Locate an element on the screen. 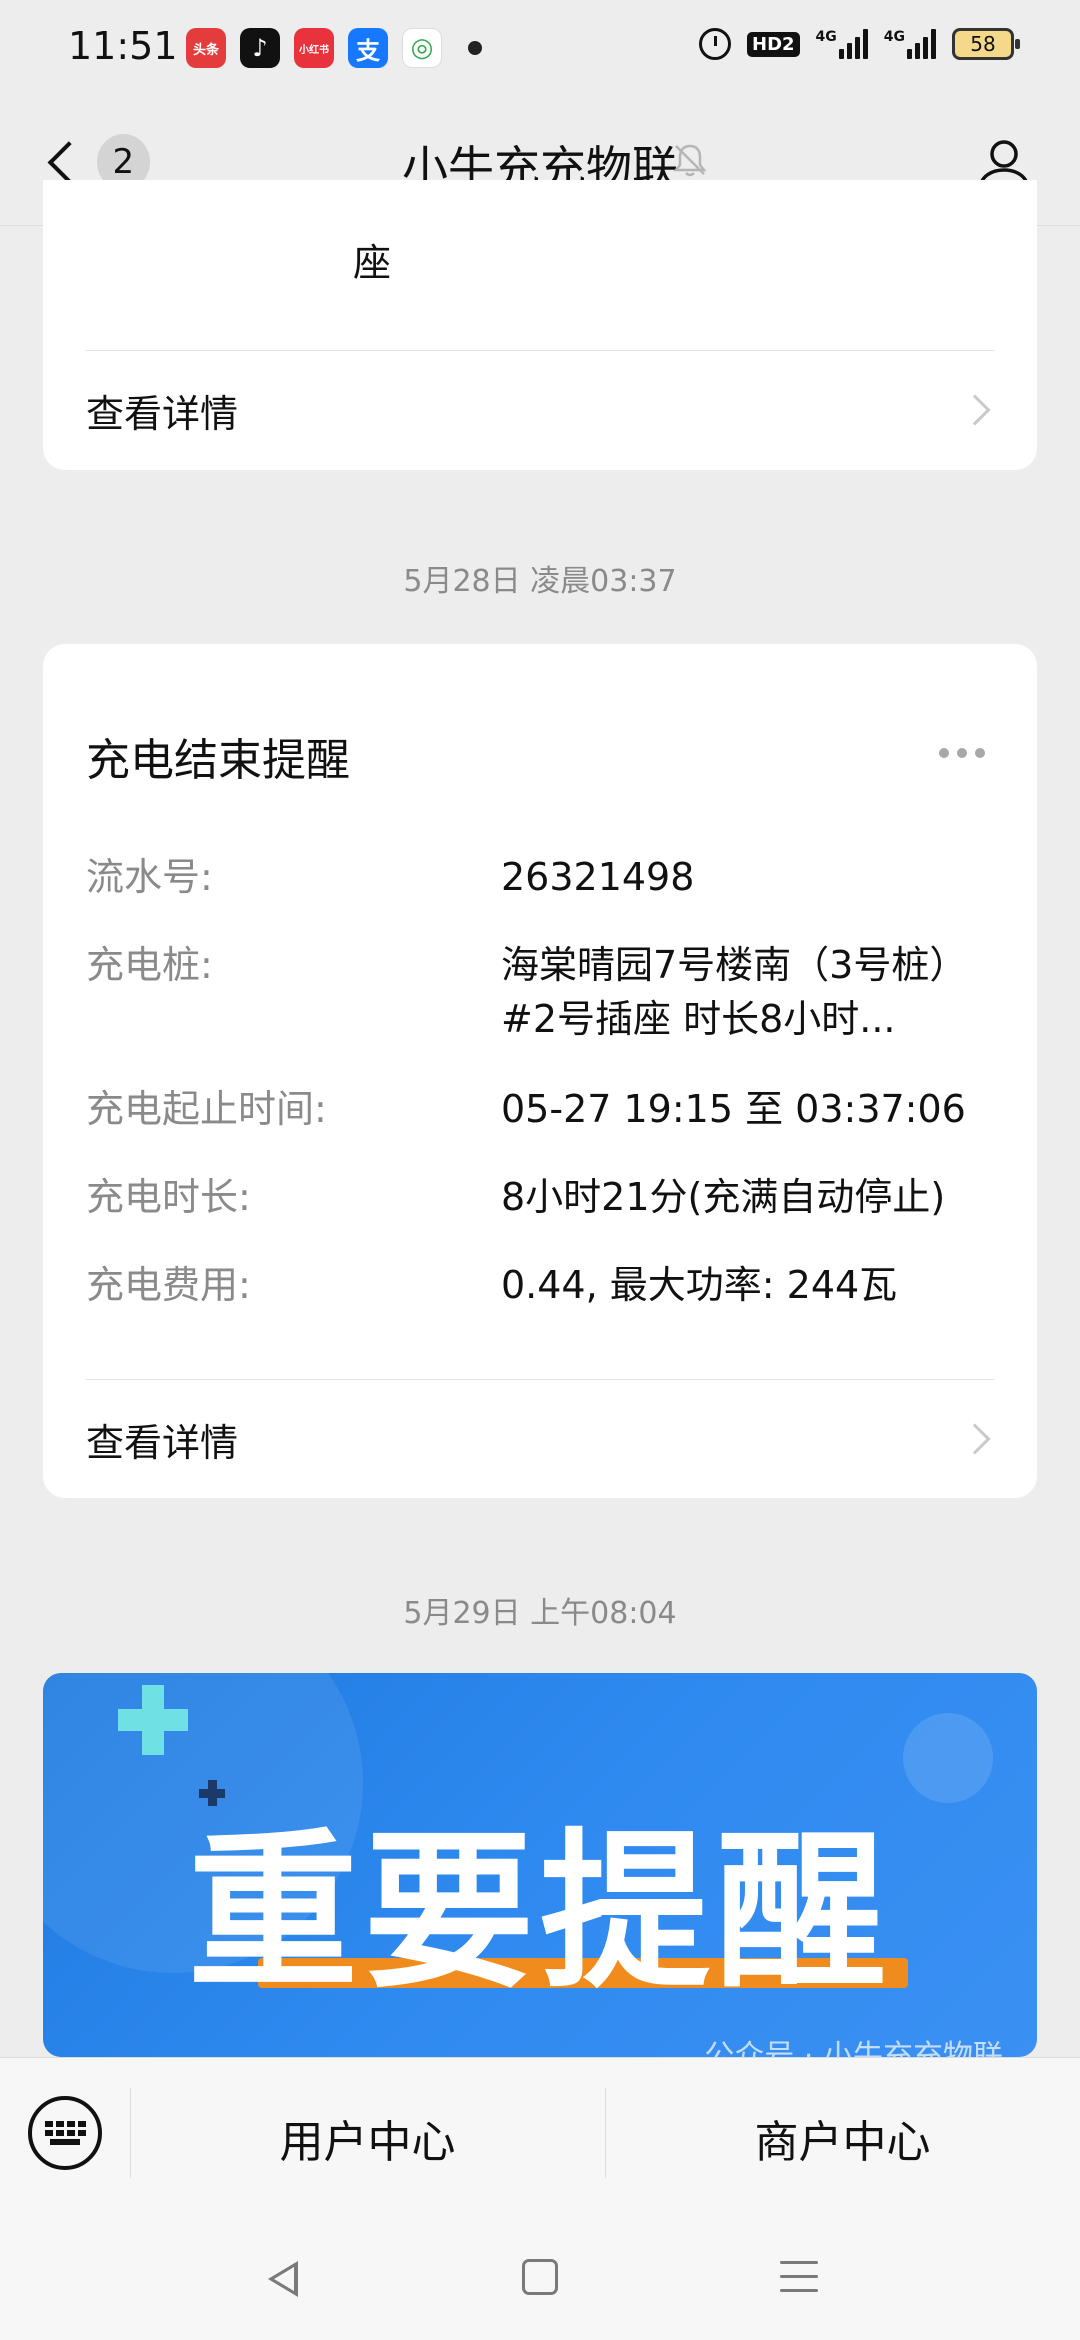  banner-title: 重要提醒 is located at coordinates (539, 1913).